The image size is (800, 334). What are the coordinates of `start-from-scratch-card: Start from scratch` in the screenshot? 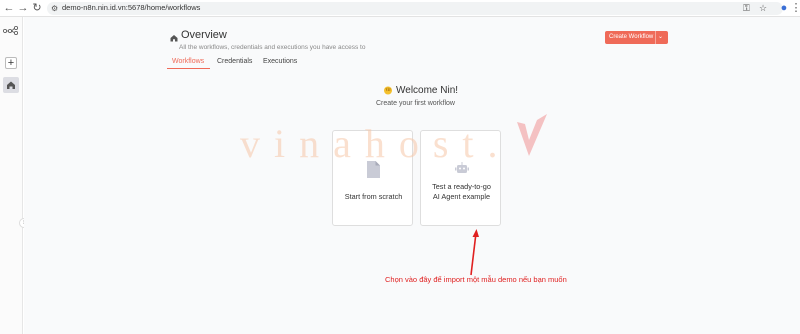 It's located at (372, 178).